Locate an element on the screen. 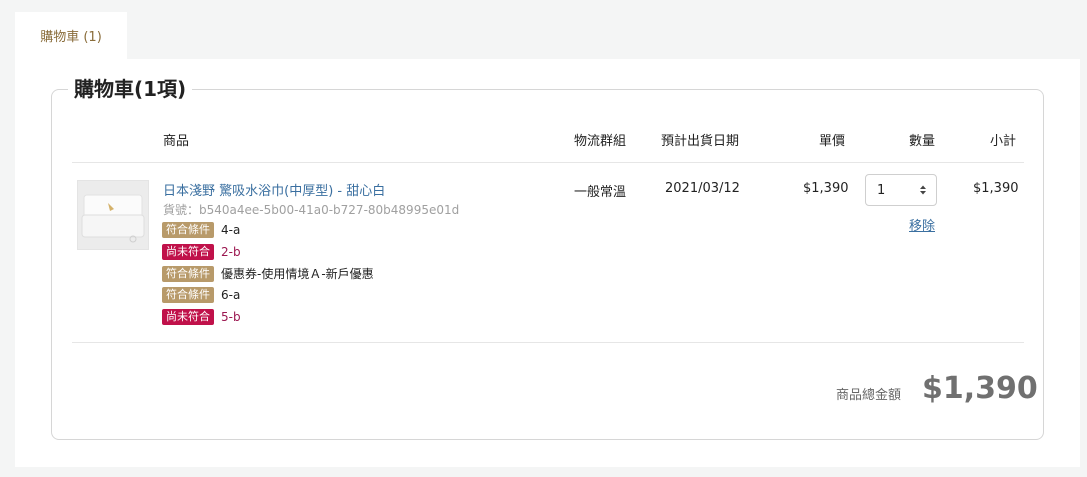 This screenshot has width=1087, height=477. condition-row: 符合條件 6-a is located at coordinates (201, 294).